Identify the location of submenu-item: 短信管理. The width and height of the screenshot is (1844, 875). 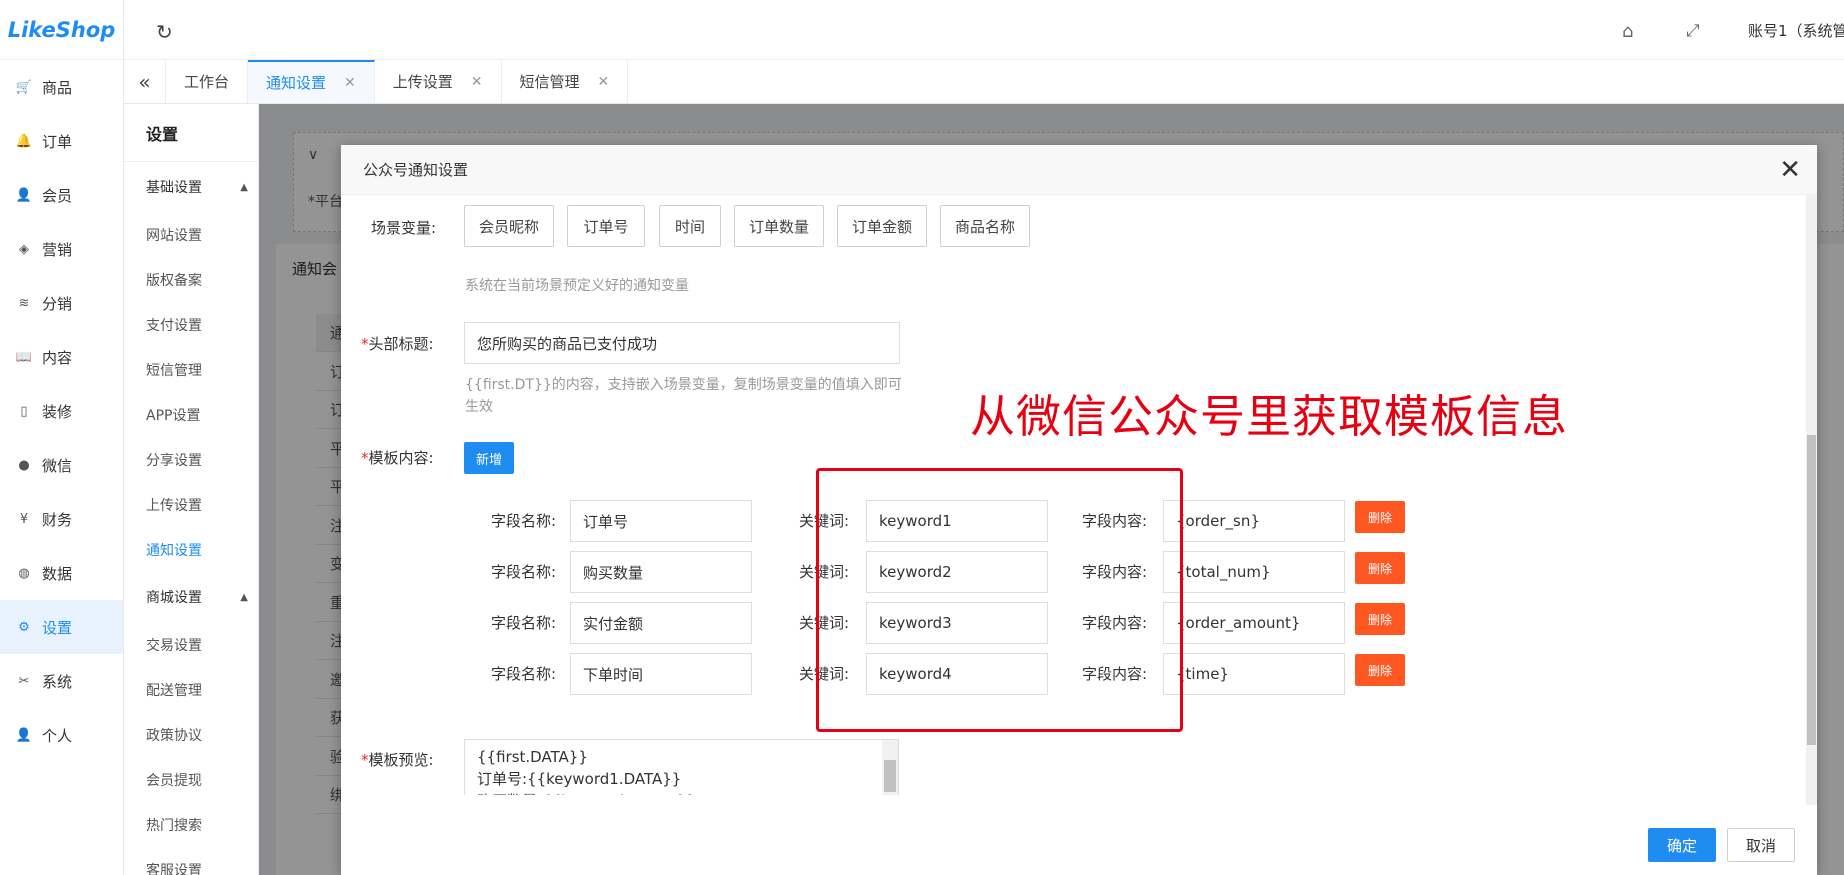
(191, 369).